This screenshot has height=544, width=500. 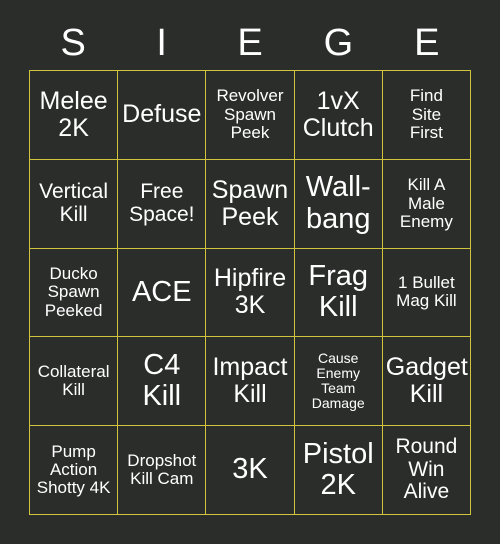 I want to click on bingo-cell-label: 1vX Clutch, so click(x=338, y=114).